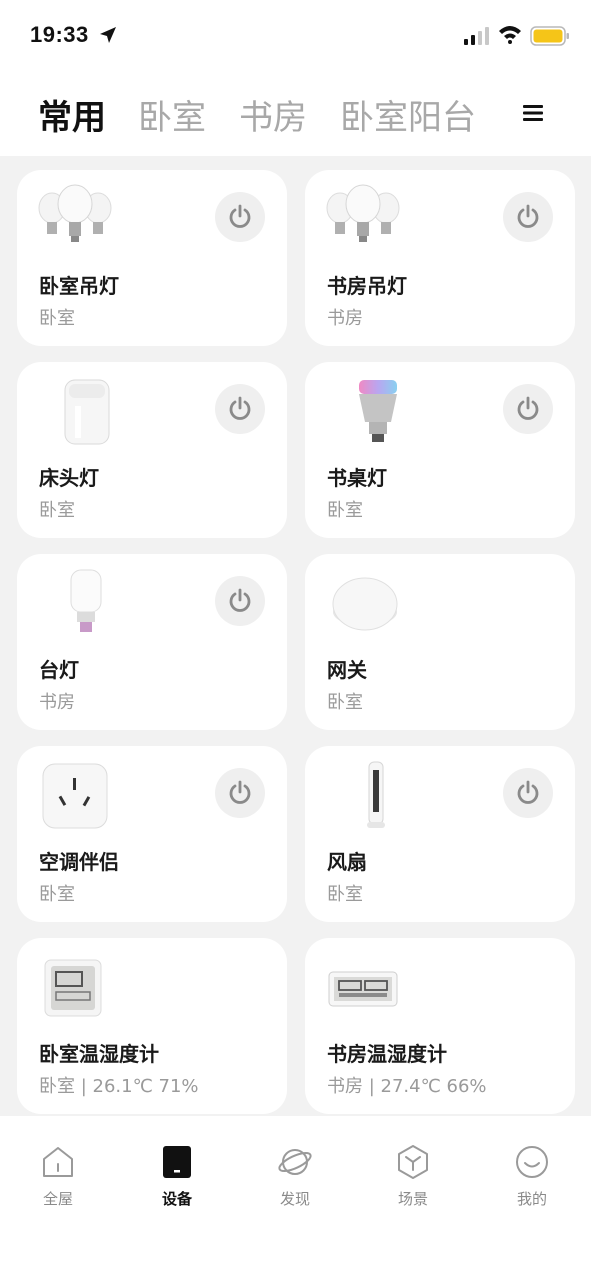  What do you see at coordinates (87, 412) in the screenshot?
I see `bedside-lamp-icon` at bounding box center [87, 412].